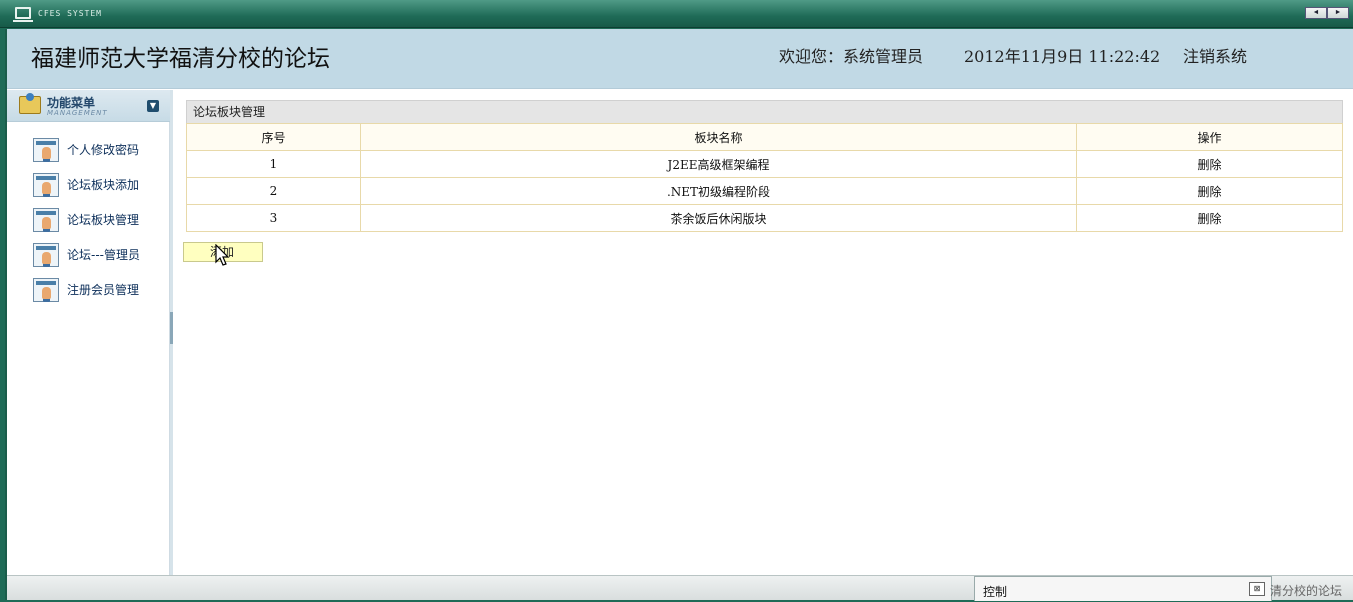  I want to click on next-button: ►, so click(1338, 13).